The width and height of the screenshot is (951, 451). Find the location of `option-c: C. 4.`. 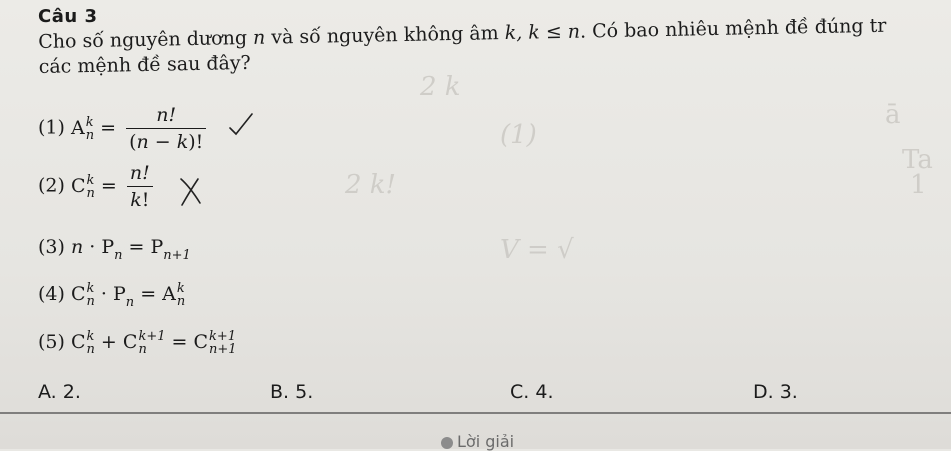

option-c: C. 4. is located at coordinates (532, 392).